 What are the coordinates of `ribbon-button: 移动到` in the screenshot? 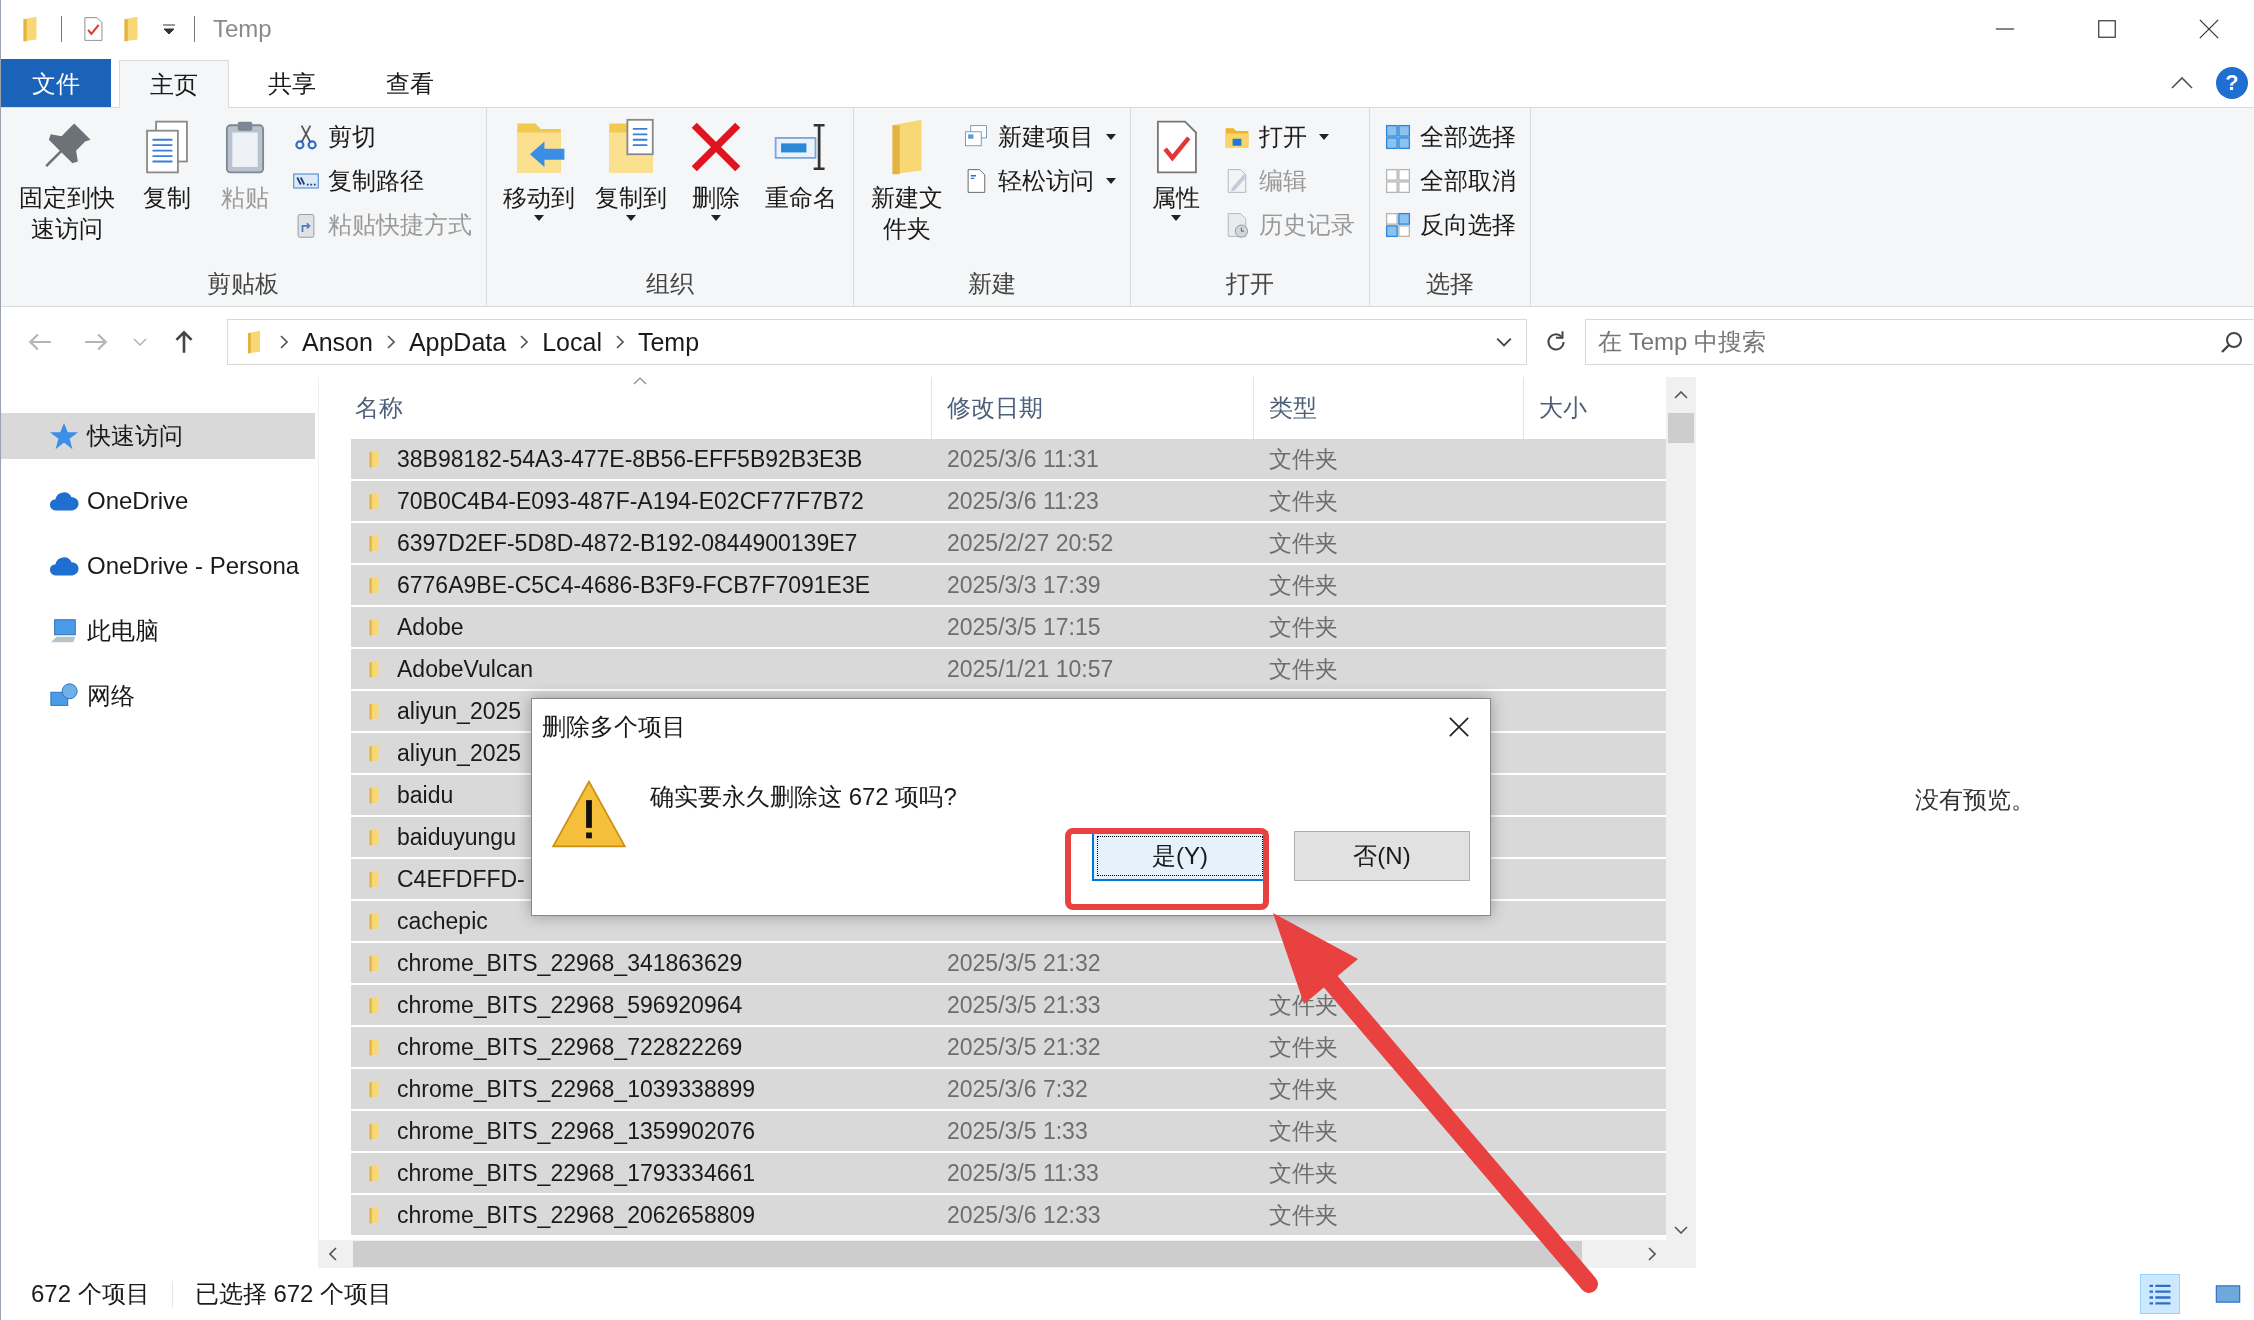 It's located at (538, 190).